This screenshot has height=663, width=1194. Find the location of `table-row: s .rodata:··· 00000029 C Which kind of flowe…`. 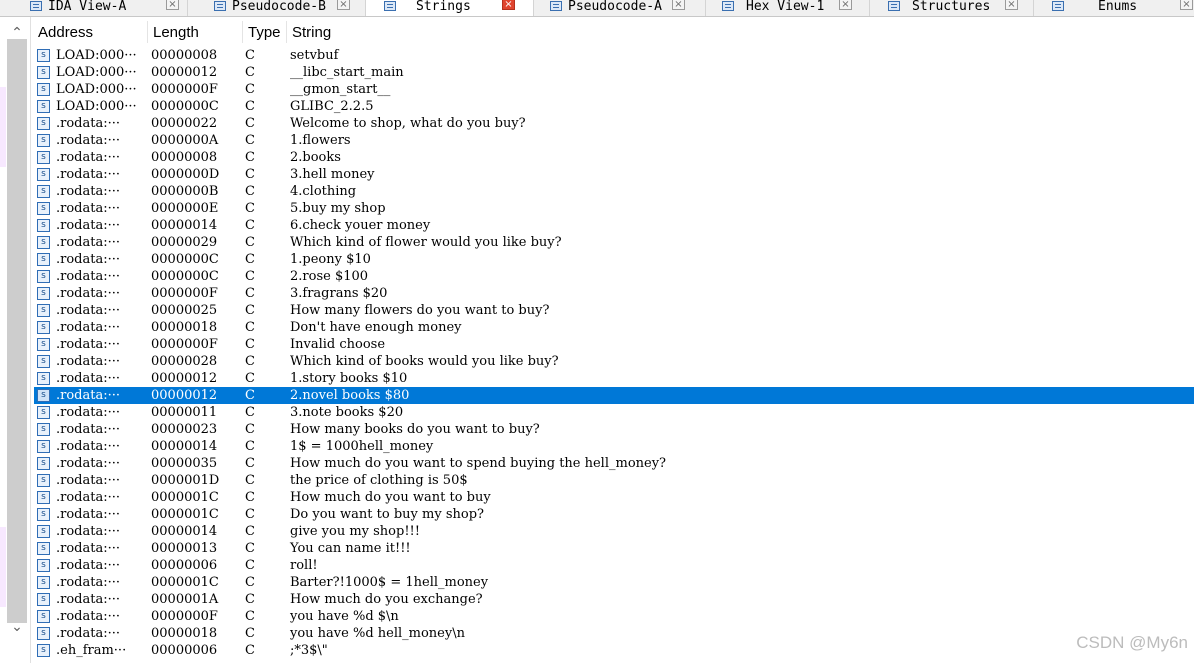

table-row: s .rodata:··· 00000029 C Which kind of flowe… is located at coordinates (614, 242).